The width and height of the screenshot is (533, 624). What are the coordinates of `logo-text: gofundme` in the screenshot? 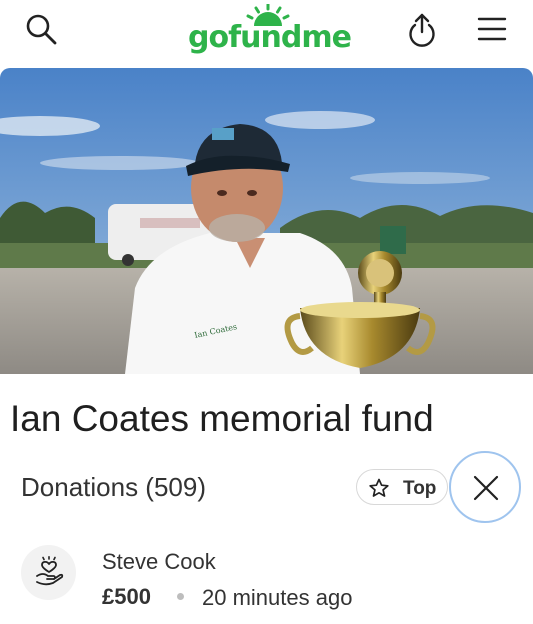 It's located at (270, 37).